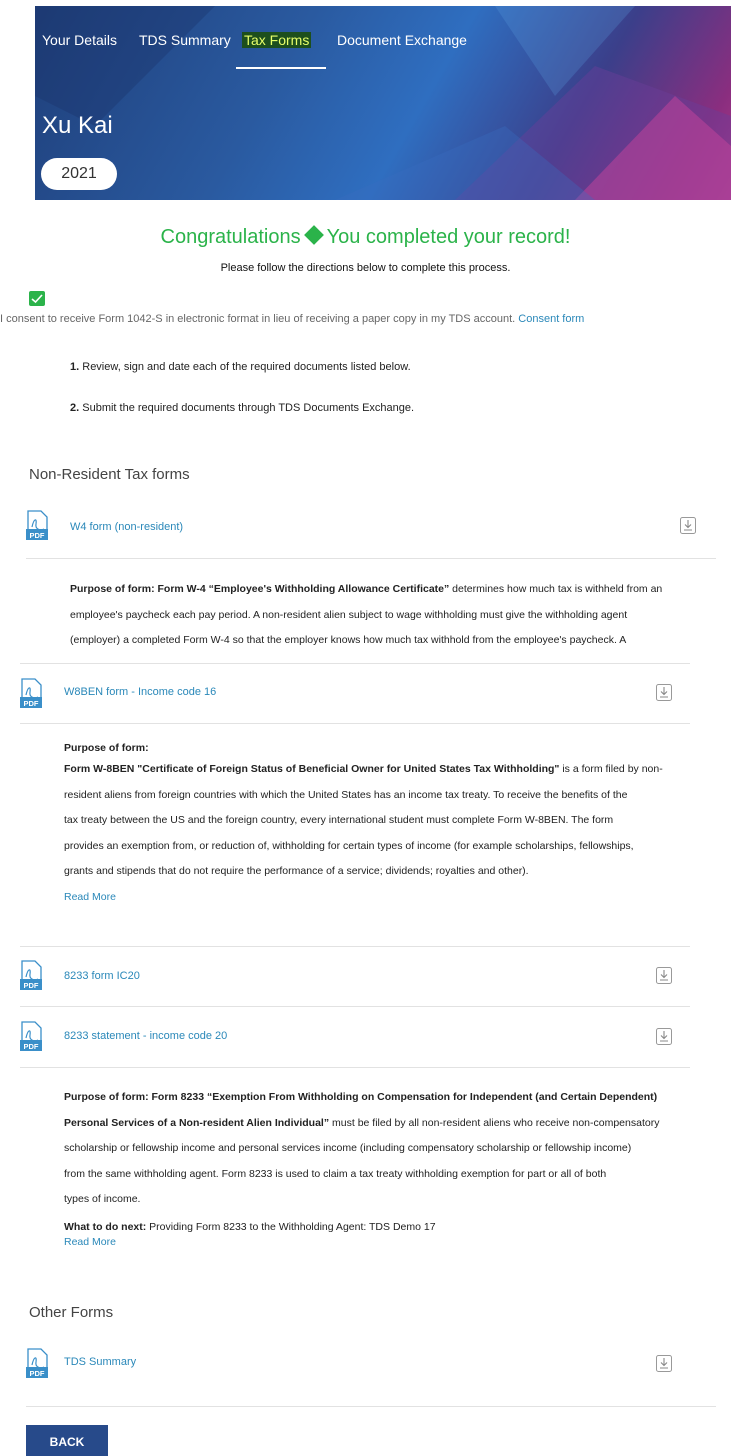 The height and width of the screenshot is (1456, 731). Describe the element at coordinates (71, 1312) in the screenshot. I see `section-title-other: Other Forms` at that location.